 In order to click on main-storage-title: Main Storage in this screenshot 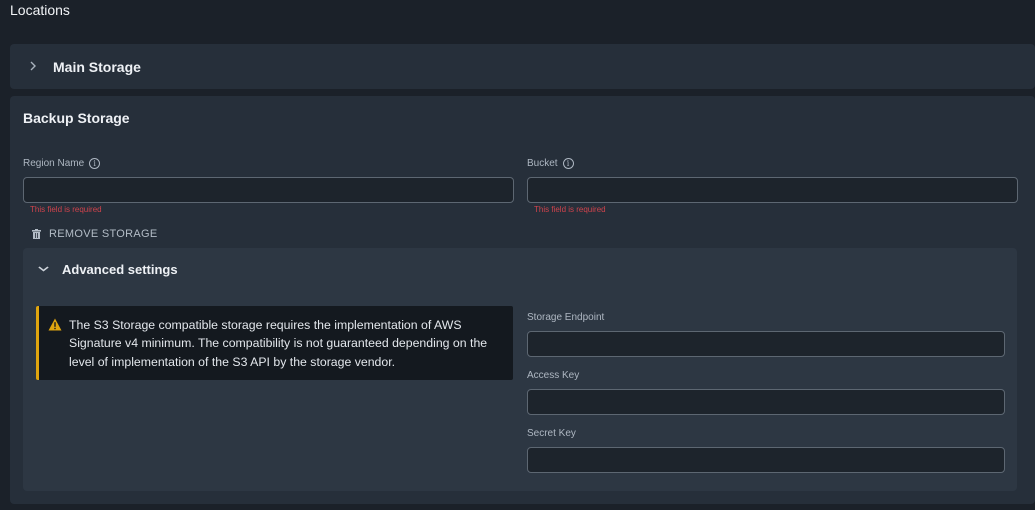, I will do `click(97, 66)`.